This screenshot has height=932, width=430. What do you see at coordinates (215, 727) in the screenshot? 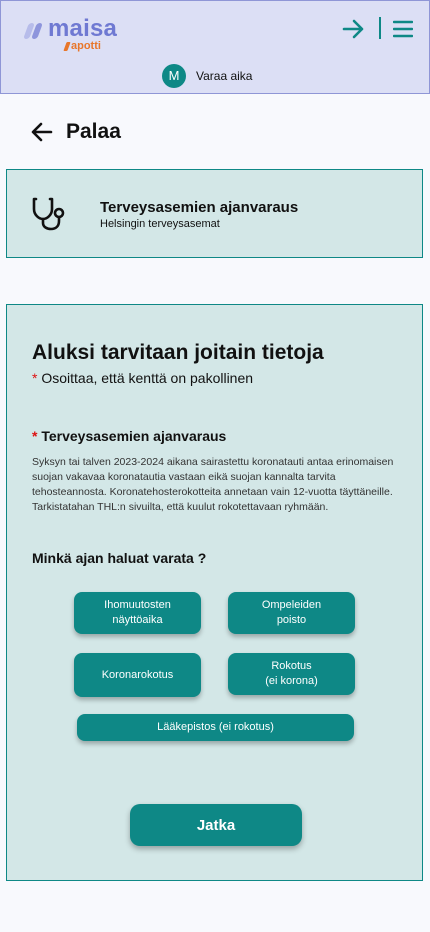
I see `option-laakepistos: Lääkepistos (ei rokotus)` at bounding box center [215, 727].